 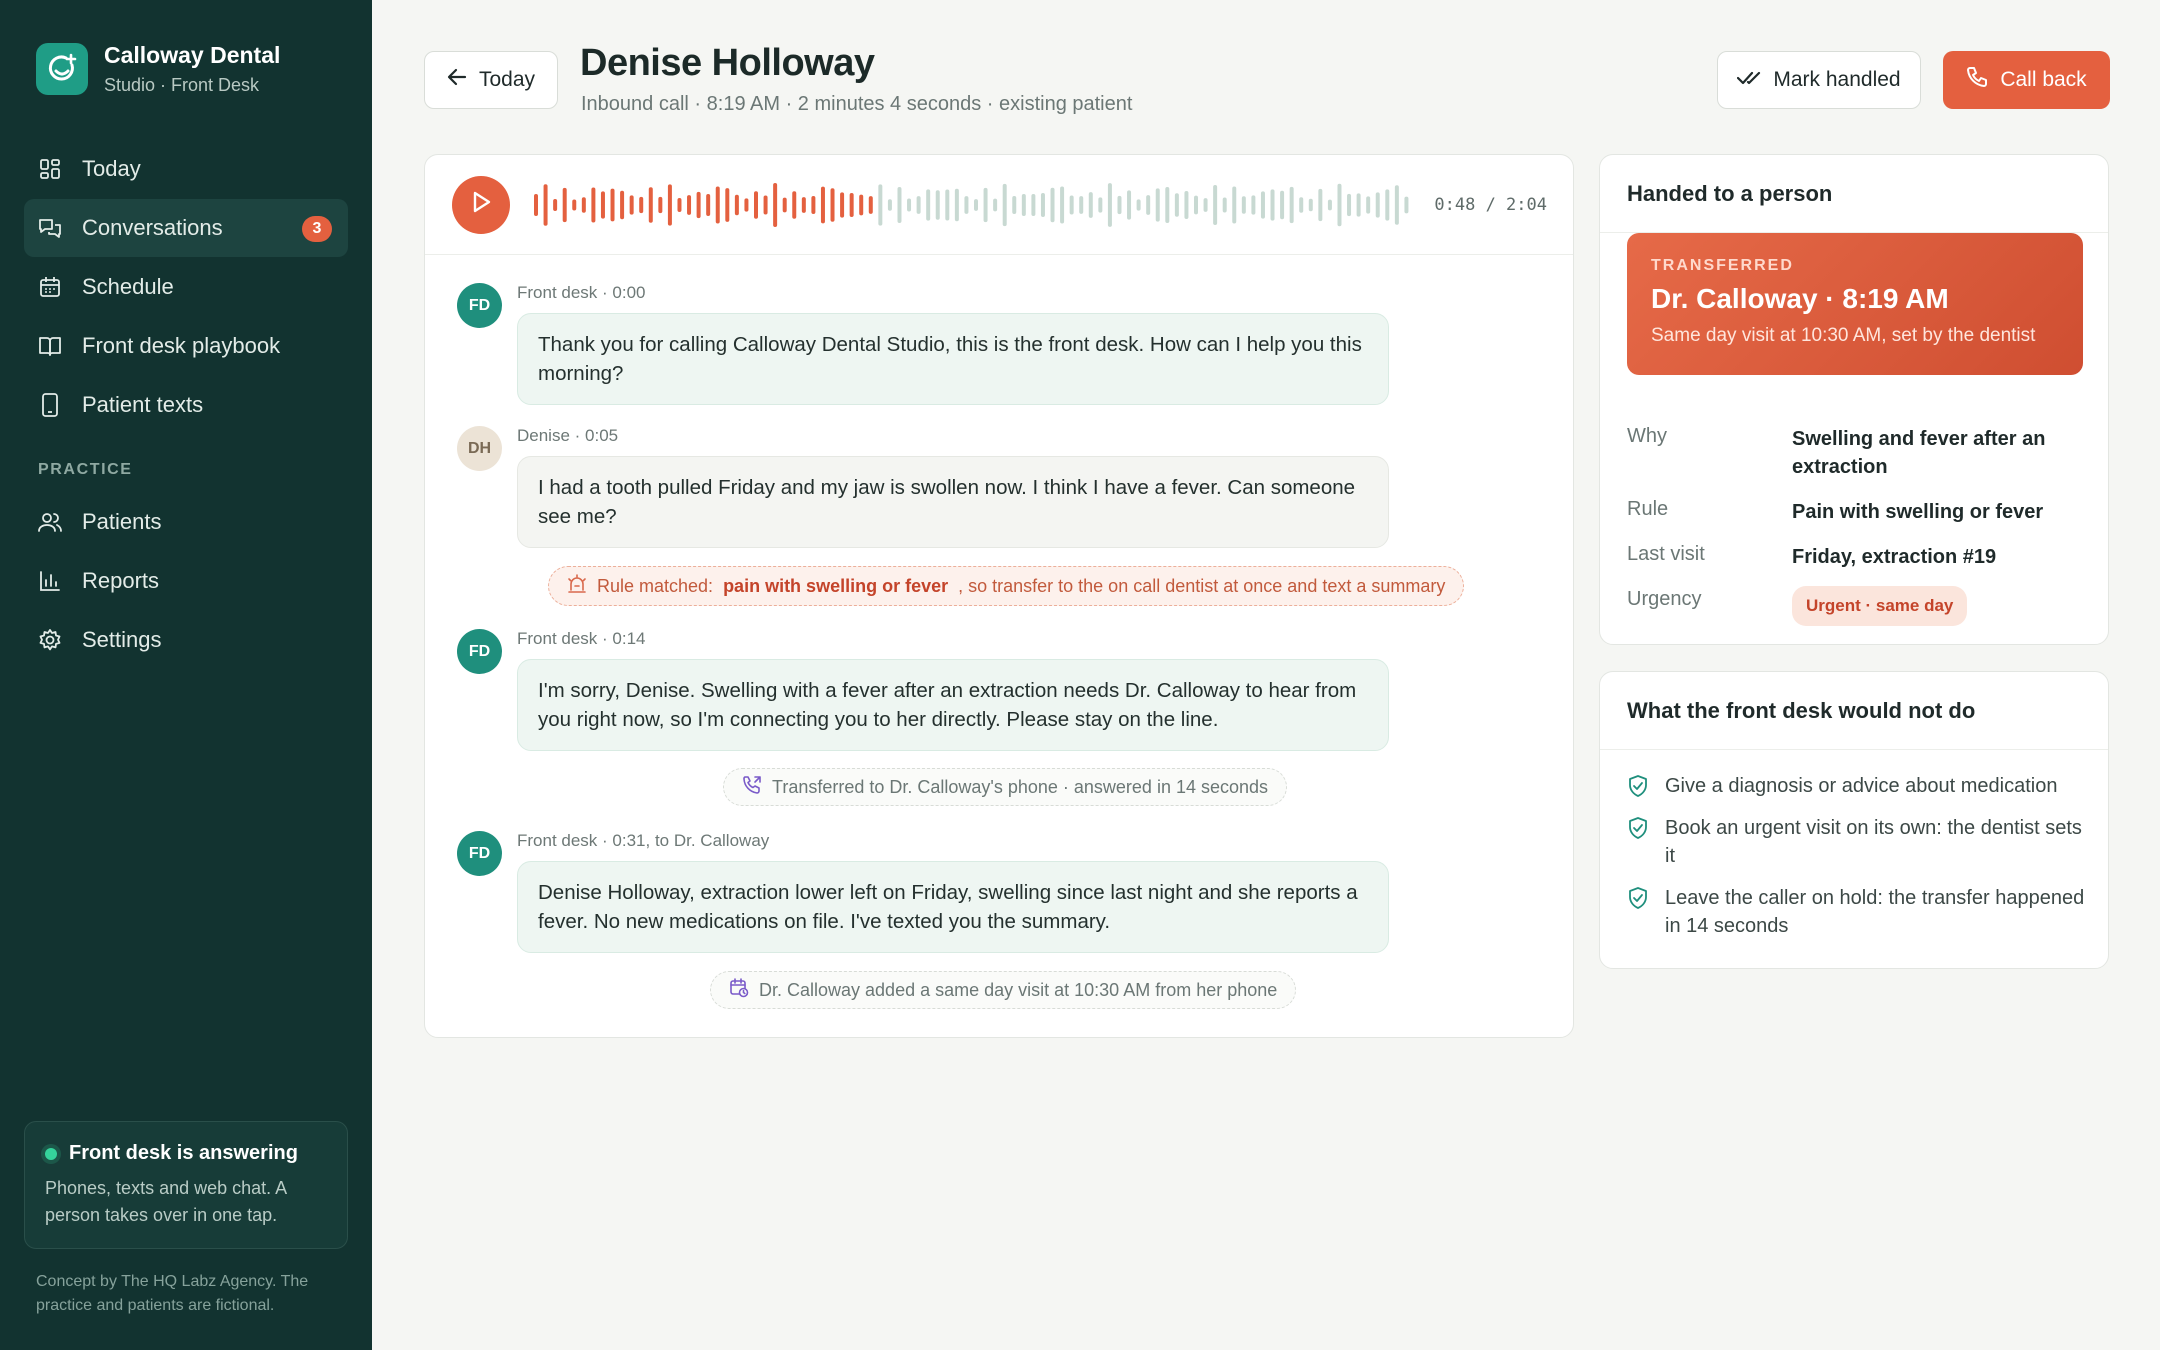 What do you see at coordinates (186, 169) in the screenshot?
I see `sidebar-item-today: Today` at bounding box center [186, 169].